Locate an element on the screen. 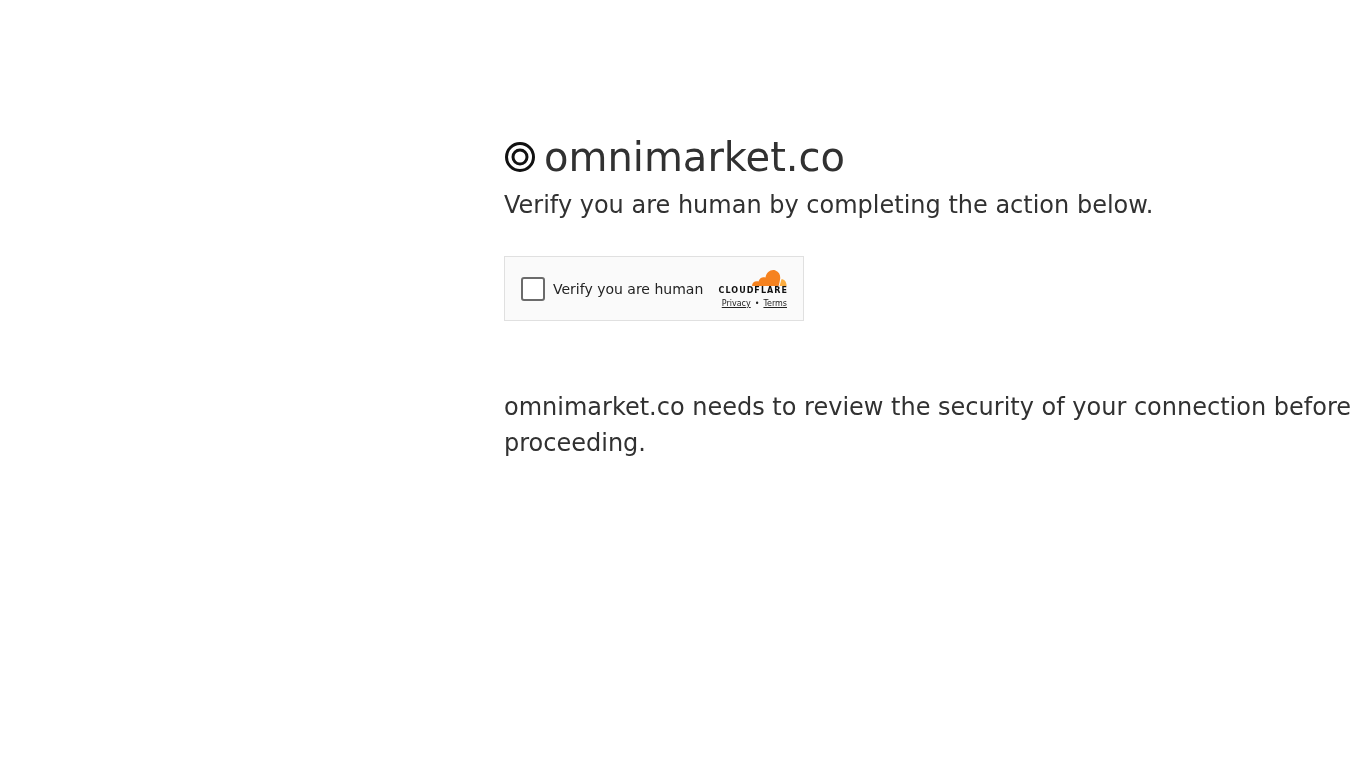 The width and height of the screenshot is (1352, 760). checkbox-label: Verify you are human is located at coordinates (628, 288).